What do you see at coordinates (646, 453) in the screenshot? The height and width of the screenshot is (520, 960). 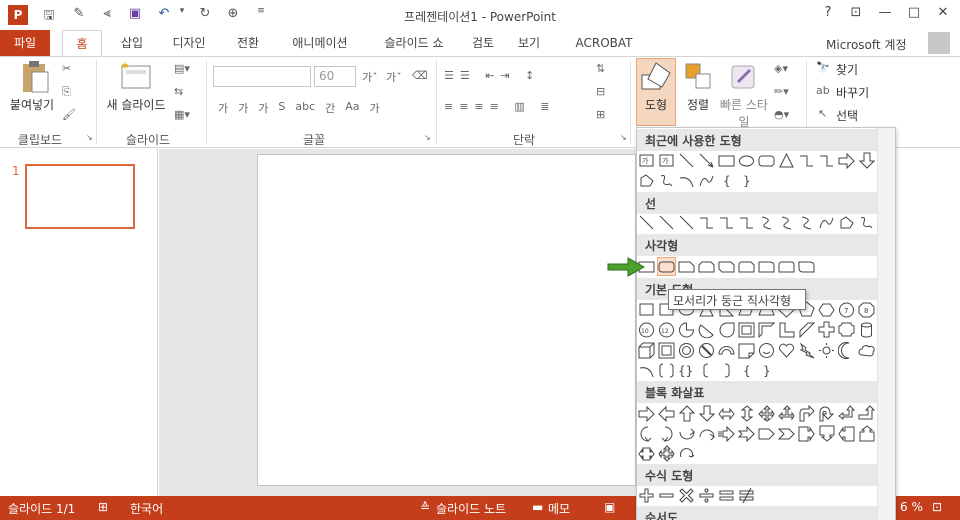 I see `left-right-arrow-callout-icon` at bounding box center [646, 453].